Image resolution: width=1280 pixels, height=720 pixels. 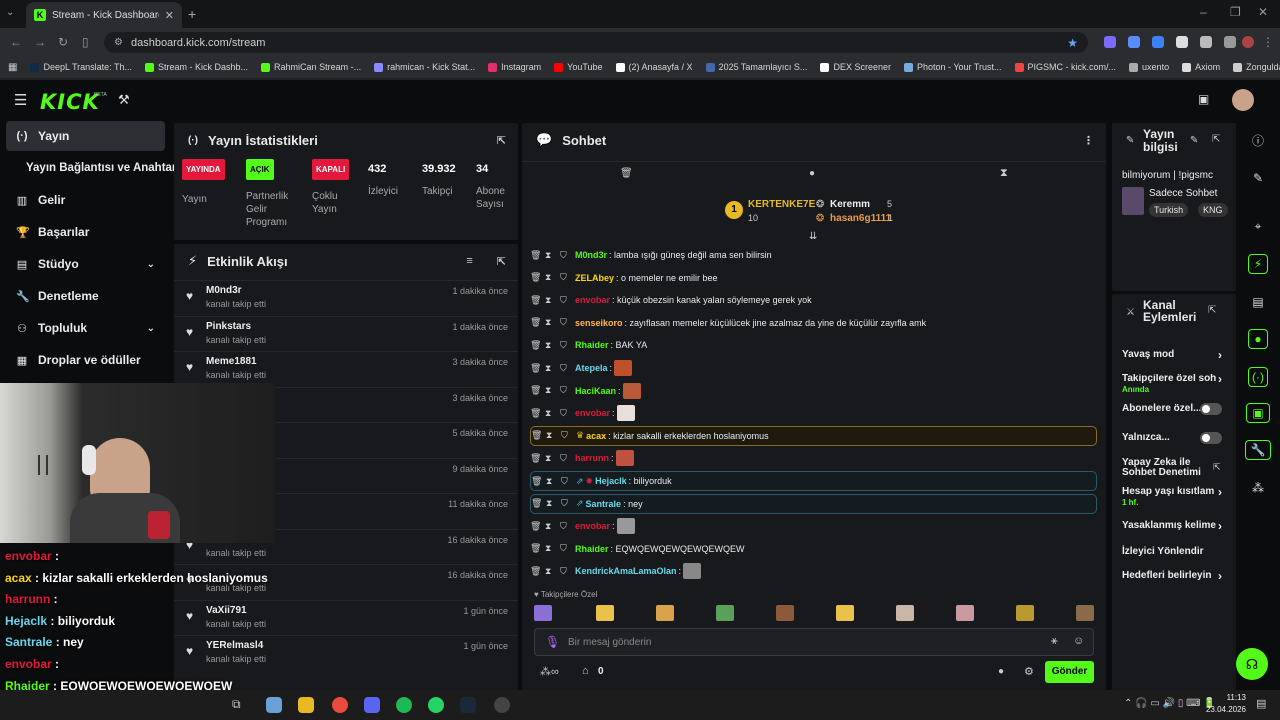 I want to click on send-button: Gönder, so click(x=1069, y=672).